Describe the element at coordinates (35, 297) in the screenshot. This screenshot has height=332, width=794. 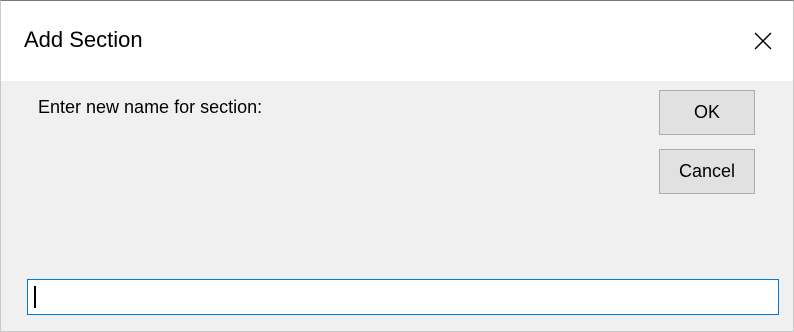
I see `text-caret` at that location.